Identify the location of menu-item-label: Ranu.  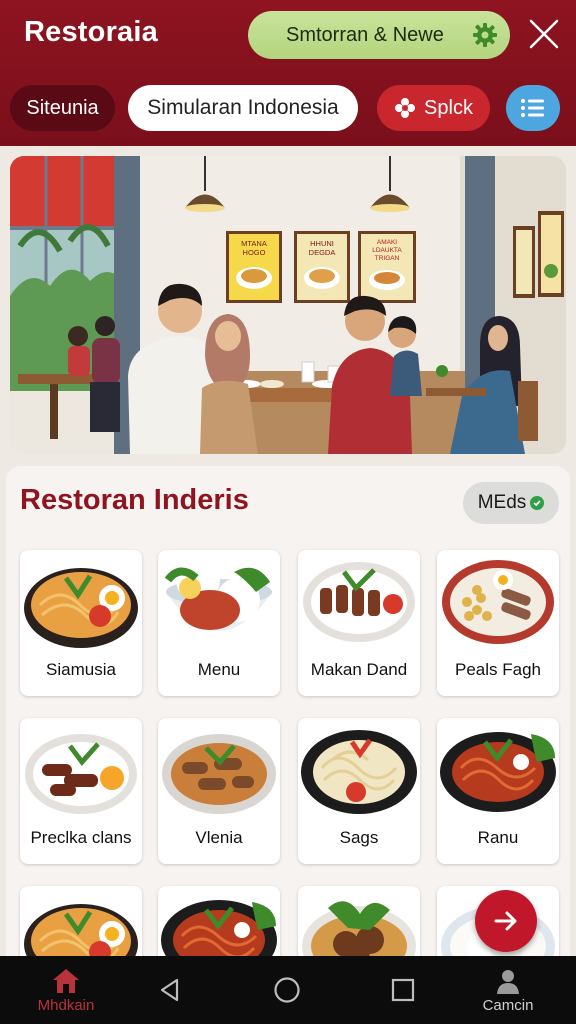
(498, 837).